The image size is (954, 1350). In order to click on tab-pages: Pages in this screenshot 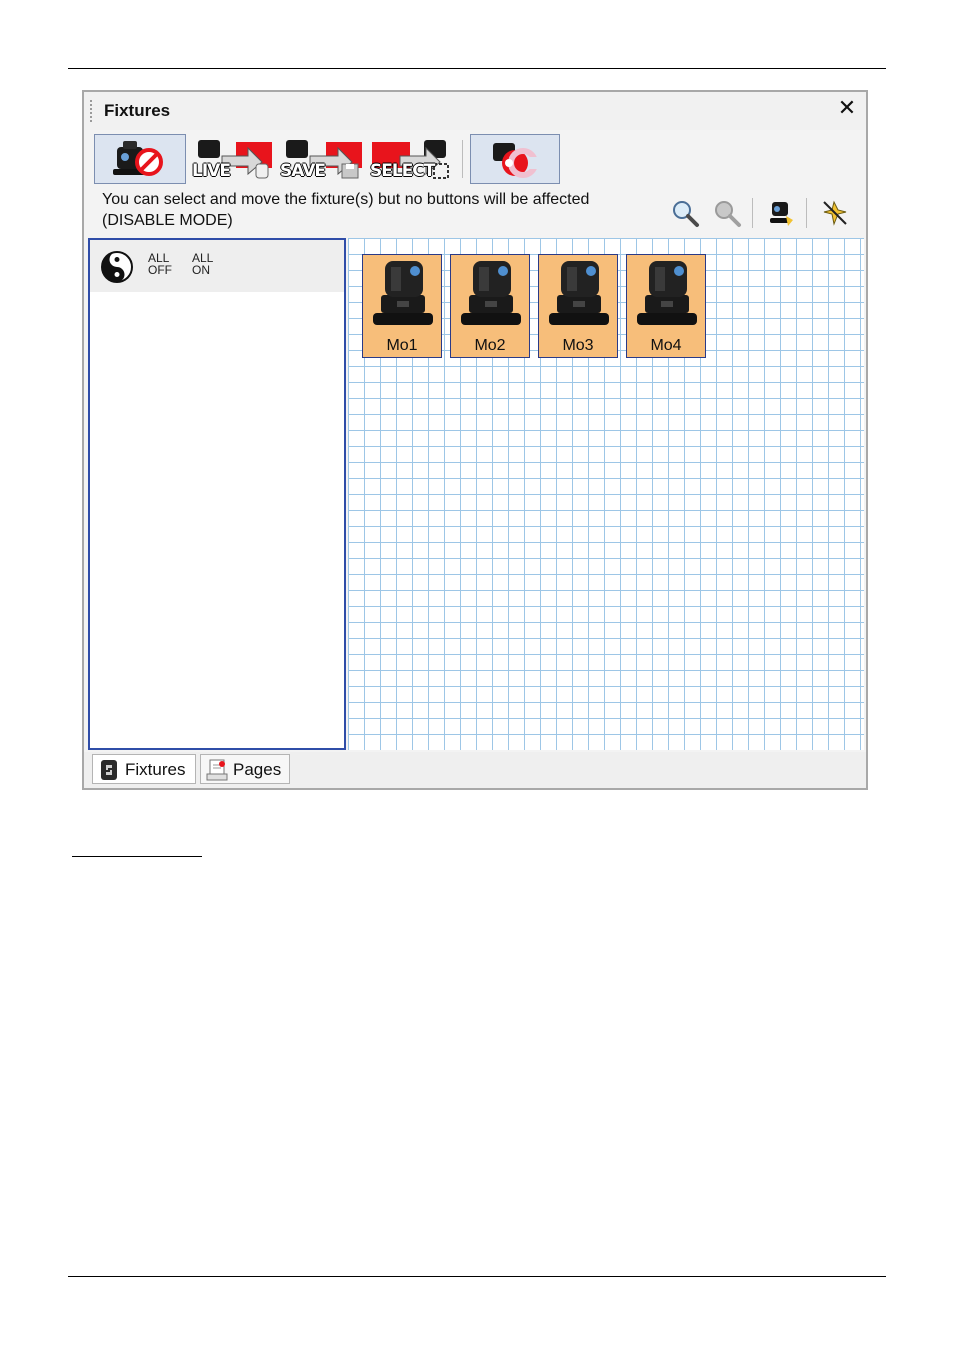, I will do `click(245, 769)`.